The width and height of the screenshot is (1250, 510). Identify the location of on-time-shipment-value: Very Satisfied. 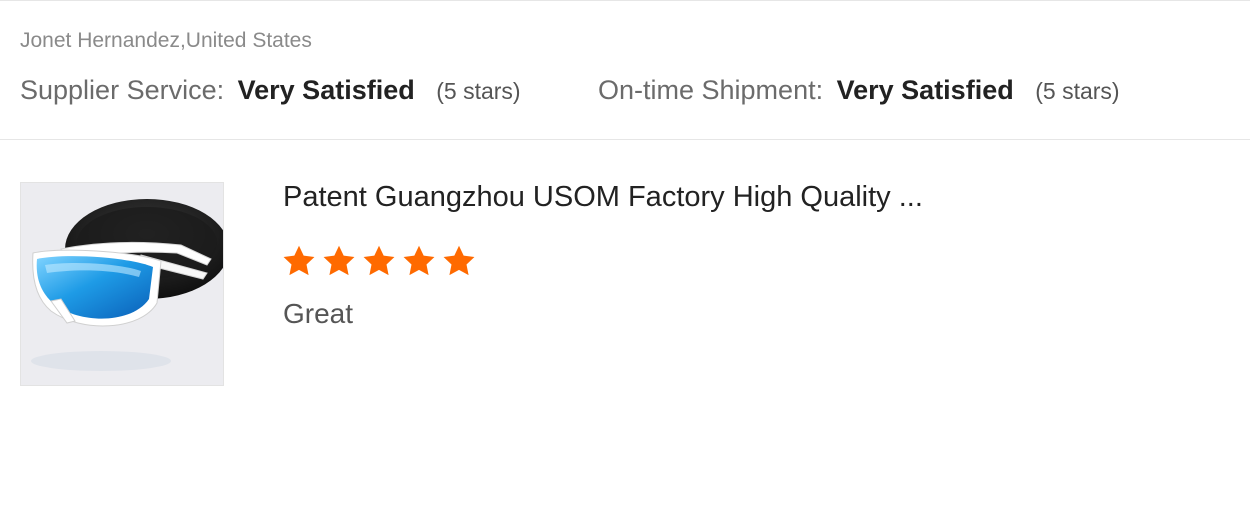
(925, 90).